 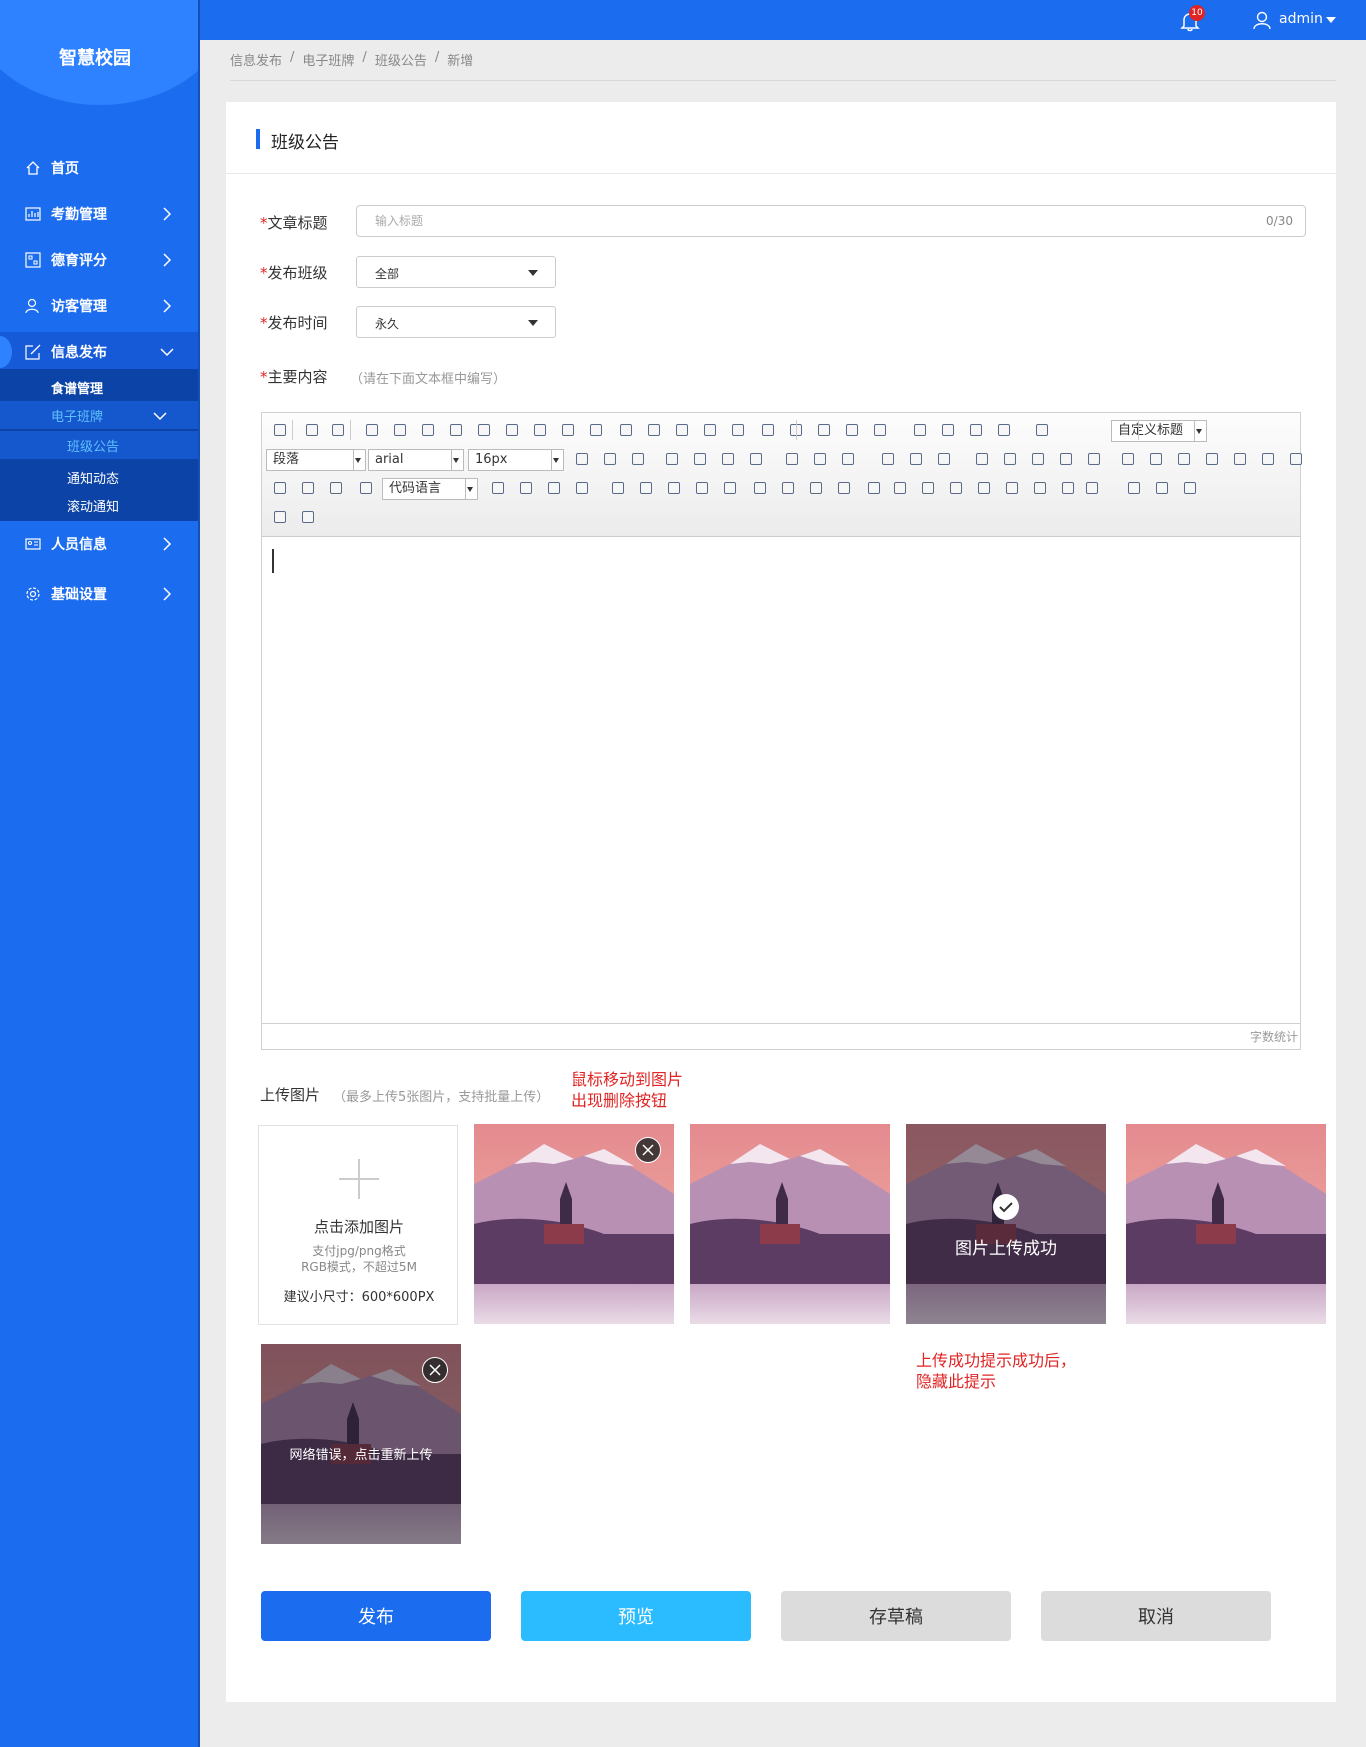 I want to click on sidebar-sub-news: 通知动态, so click(x=99, y=477).